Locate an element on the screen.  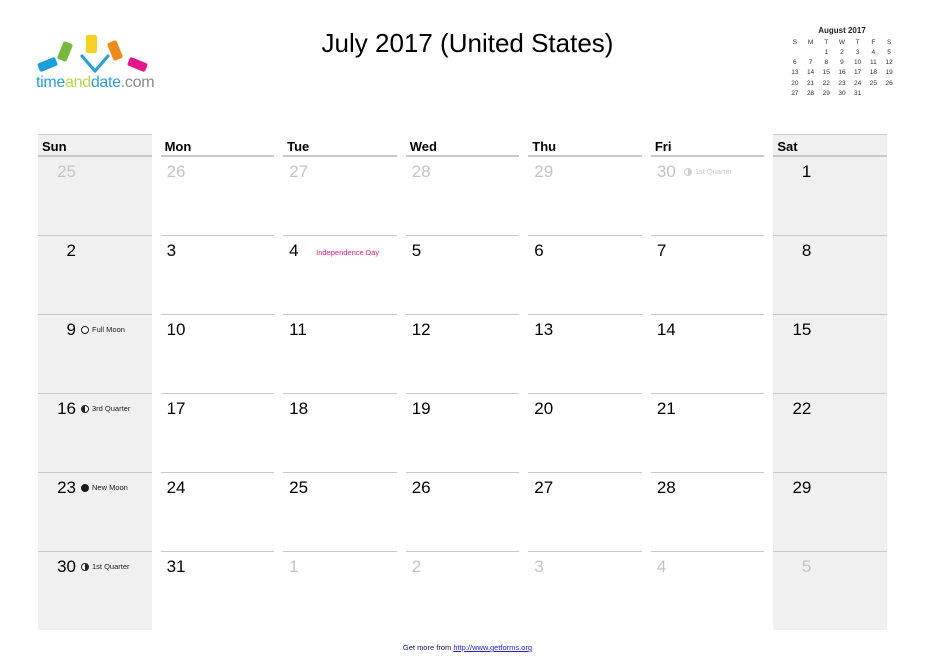
moon-phase-annotation: Full Moon is located at coordinates (103, 330).